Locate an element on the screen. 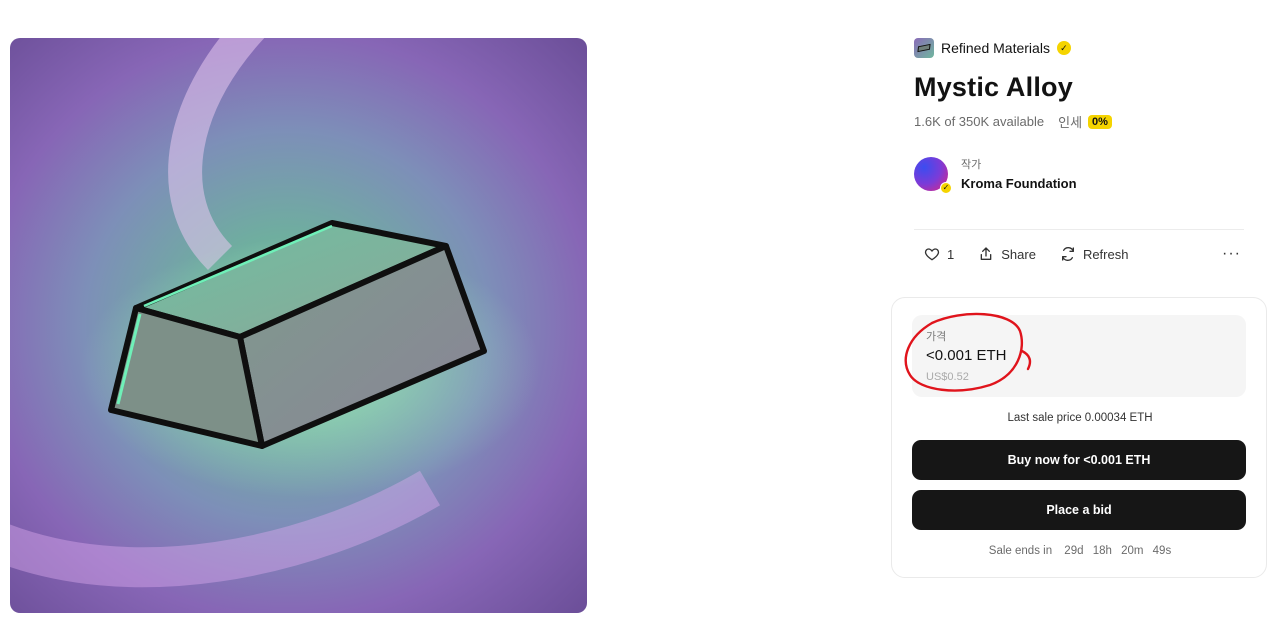 The width and height of the screenshot is (1280, 640). countdown-minutes: 20m is located at coordinates (1132, 551).